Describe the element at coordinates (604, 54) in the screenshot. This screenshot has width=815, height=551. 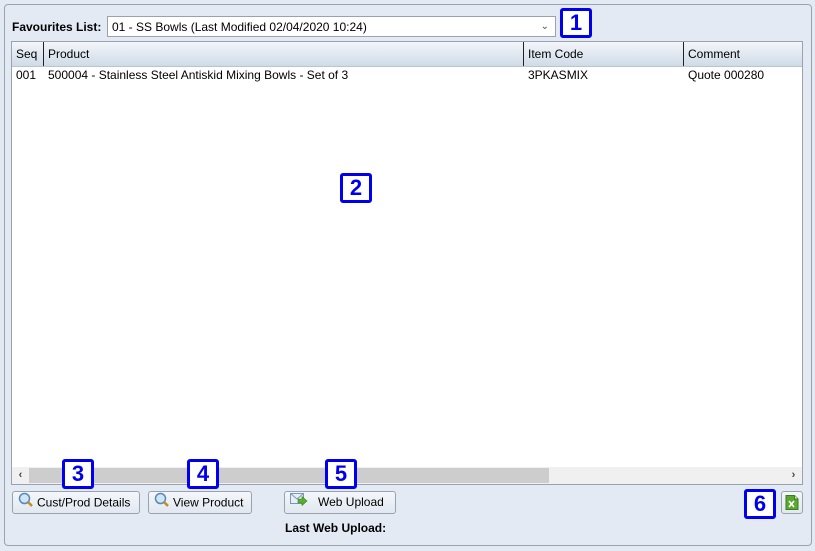
I see `column-header-item-code: Item Code` at that location.